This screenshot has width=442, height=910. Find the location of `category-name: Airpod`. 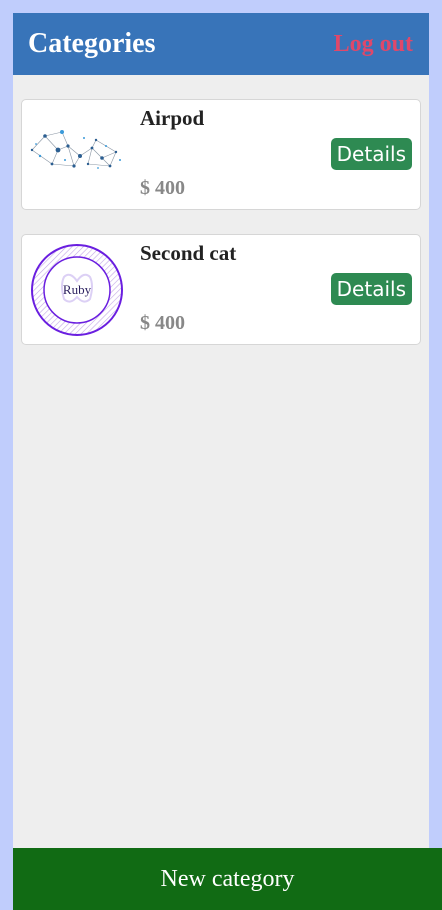

category-name: Airpod is located at coordinates (172, 118).